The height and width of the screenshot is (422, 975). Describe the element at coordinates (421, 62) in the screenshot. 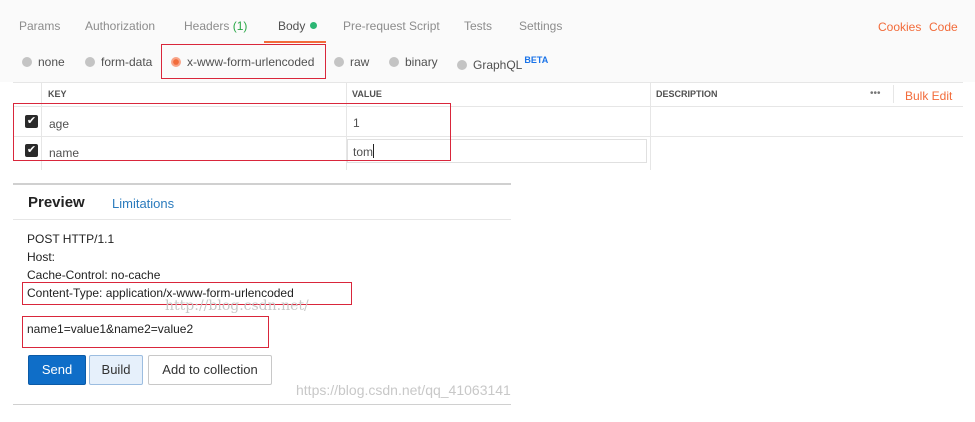

I see `radio-binary-label: binary` at that location.